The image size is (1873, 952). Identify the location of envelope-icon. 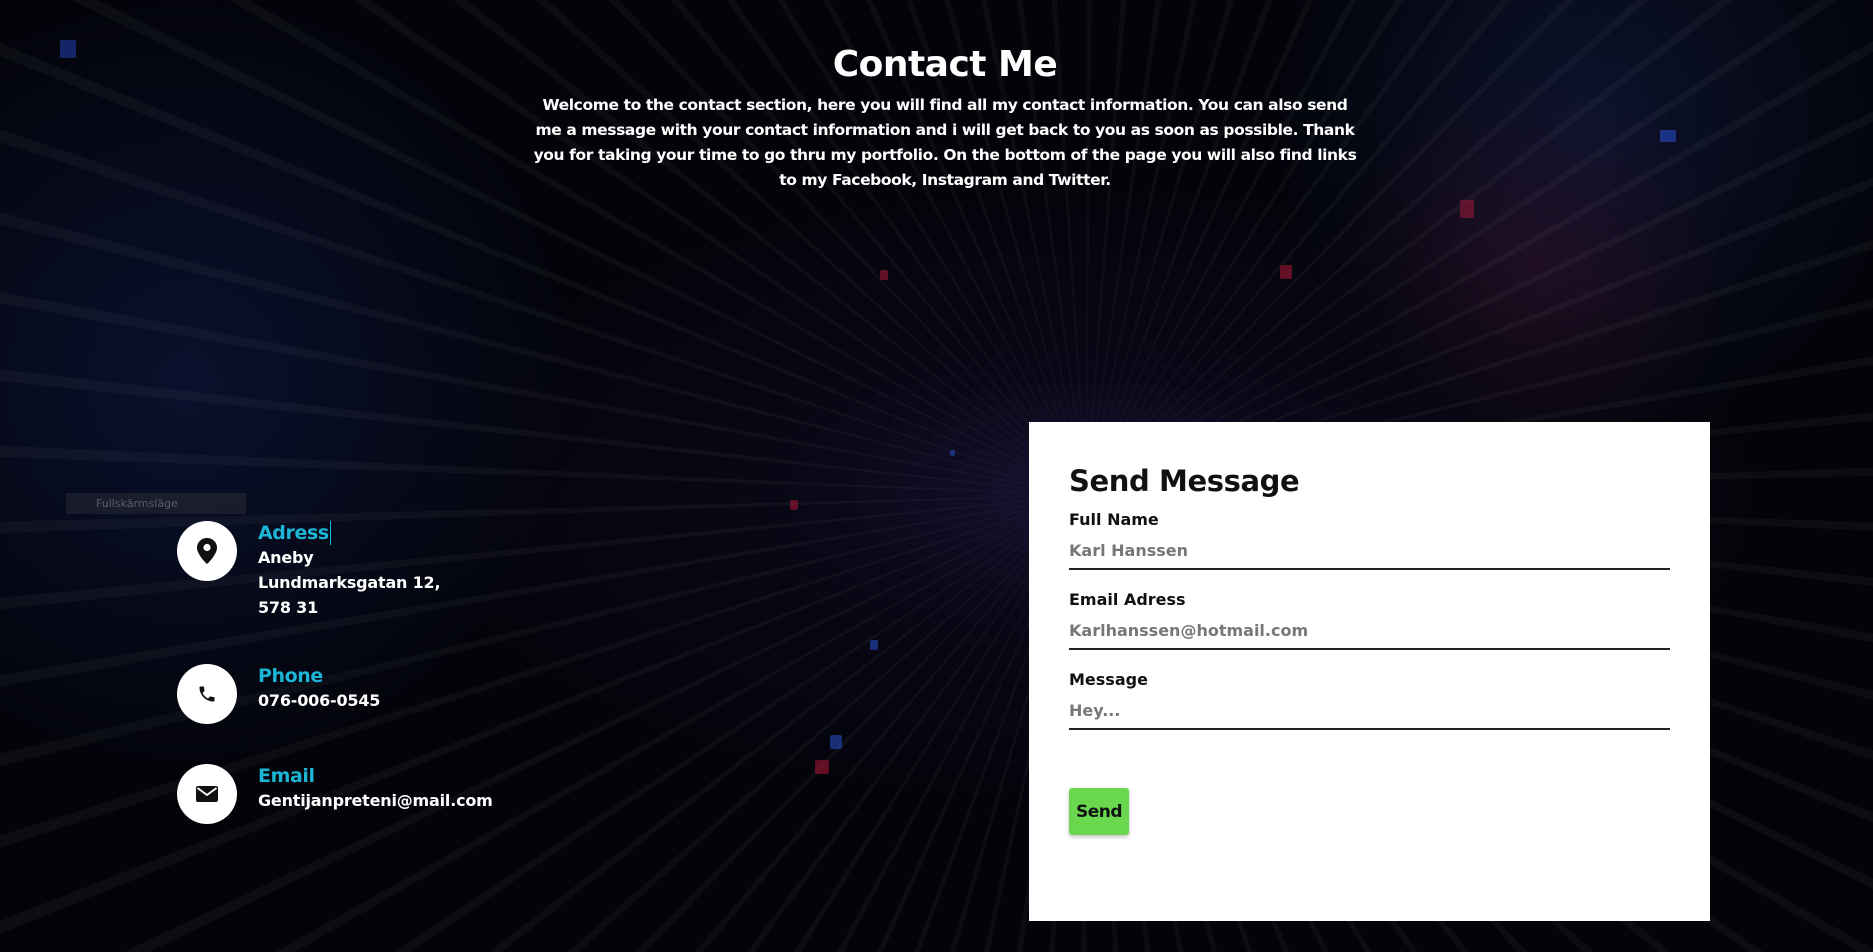
(207, 794).